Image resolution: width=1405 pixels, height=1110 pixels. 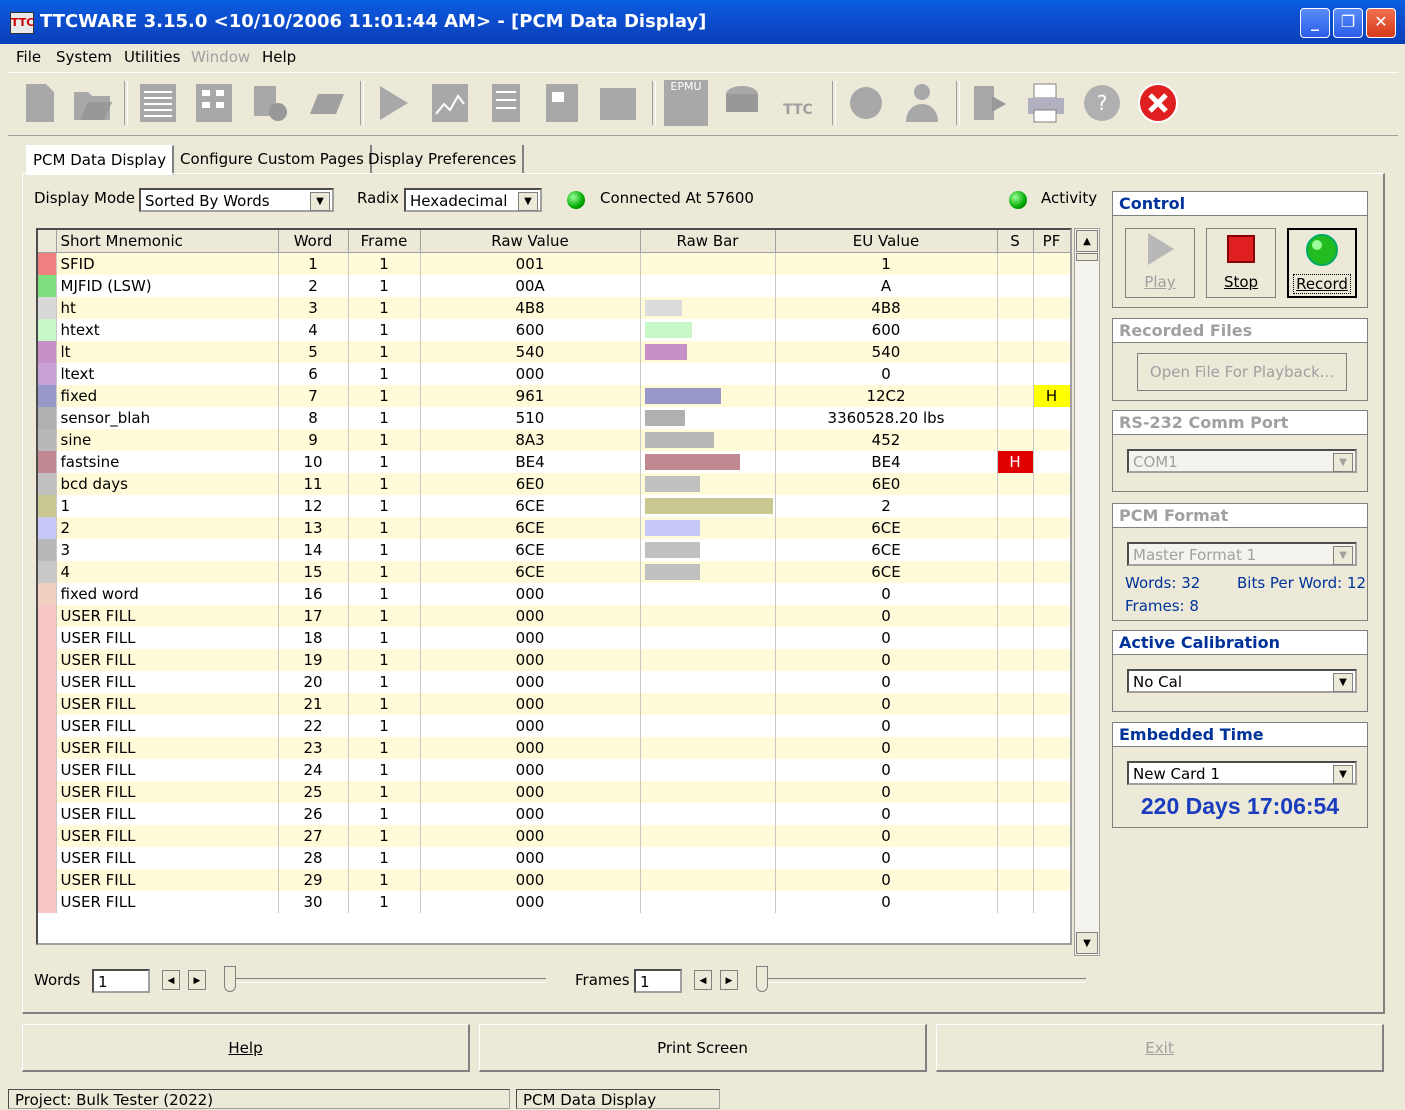 I want to click on table-row: USER FILL 30 1 000 0, so click(x=554, y=902).